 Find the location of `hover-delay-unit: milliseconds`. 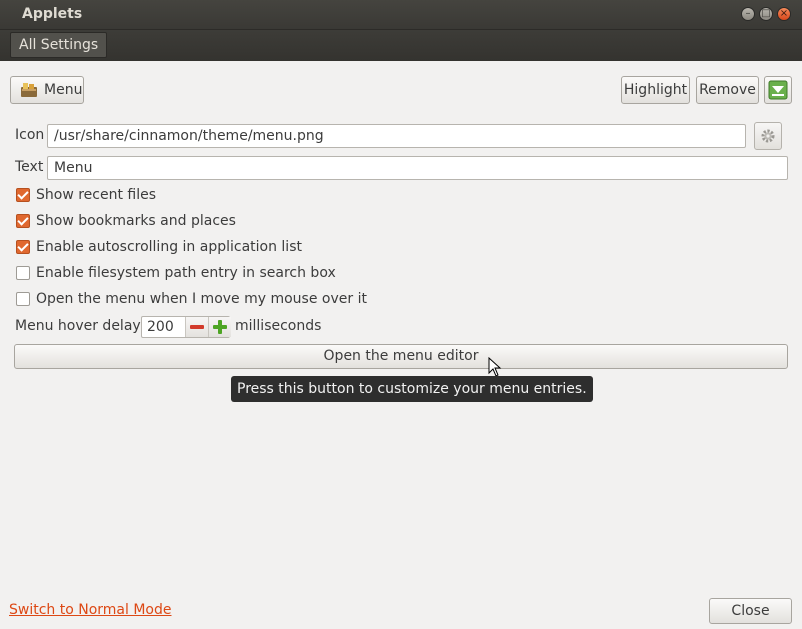

hover-delay-unit: milliseconds is located at coordinates (278, 326).